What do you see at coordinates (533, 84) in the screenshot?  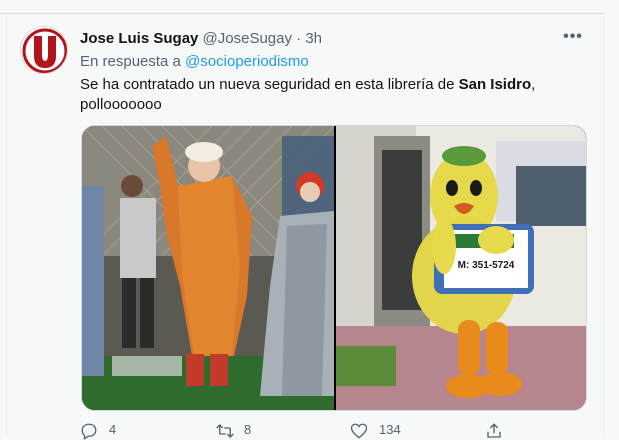 I see `tweet-text-part2: ,` at bounding box center [533, 84].